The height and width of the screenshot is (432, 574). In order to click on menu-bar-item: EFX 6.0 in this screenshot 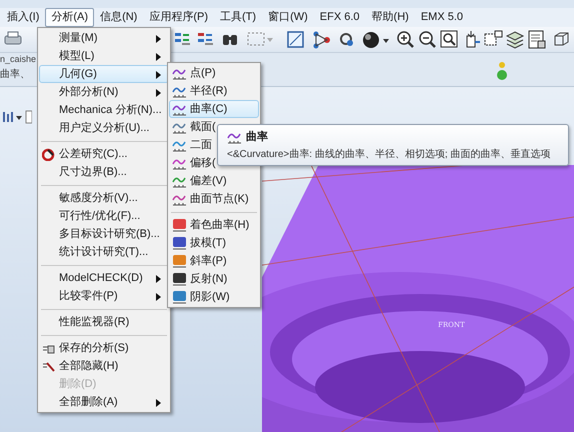, I will do `click(340, 17)`.